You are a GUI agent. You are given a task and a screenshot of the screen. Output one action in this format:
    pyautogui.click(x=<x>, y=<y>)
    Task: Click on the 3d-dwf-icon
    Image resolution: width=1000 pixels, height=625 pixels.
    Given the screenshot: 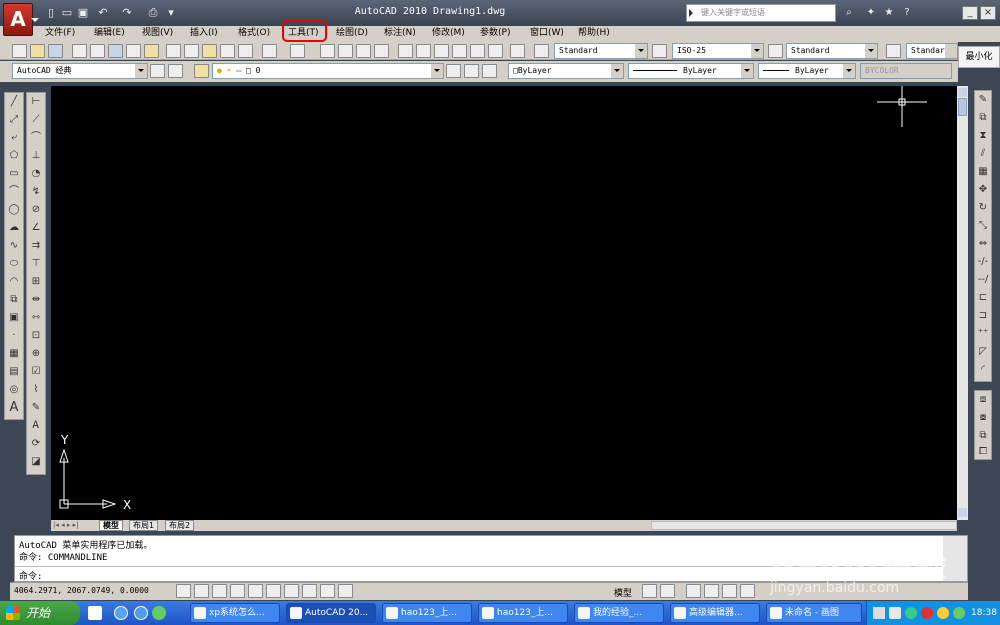 What is the action you would take?
    pyautogui.click(x=133, y=51)
    